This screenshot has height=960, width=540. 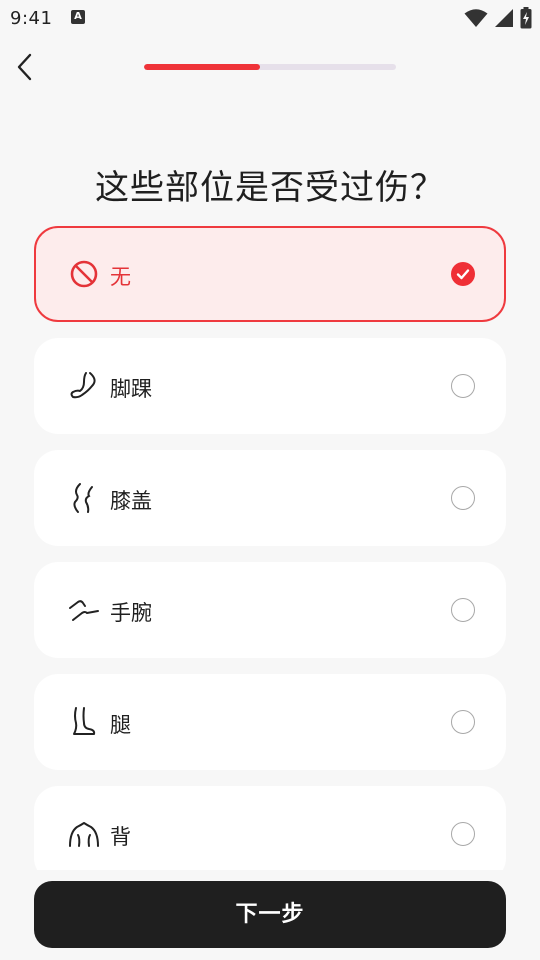 What do you see at coordinates (31, 18) in the screenshot?
I see `status-time: 9:41` at bounding box center [31, 18].